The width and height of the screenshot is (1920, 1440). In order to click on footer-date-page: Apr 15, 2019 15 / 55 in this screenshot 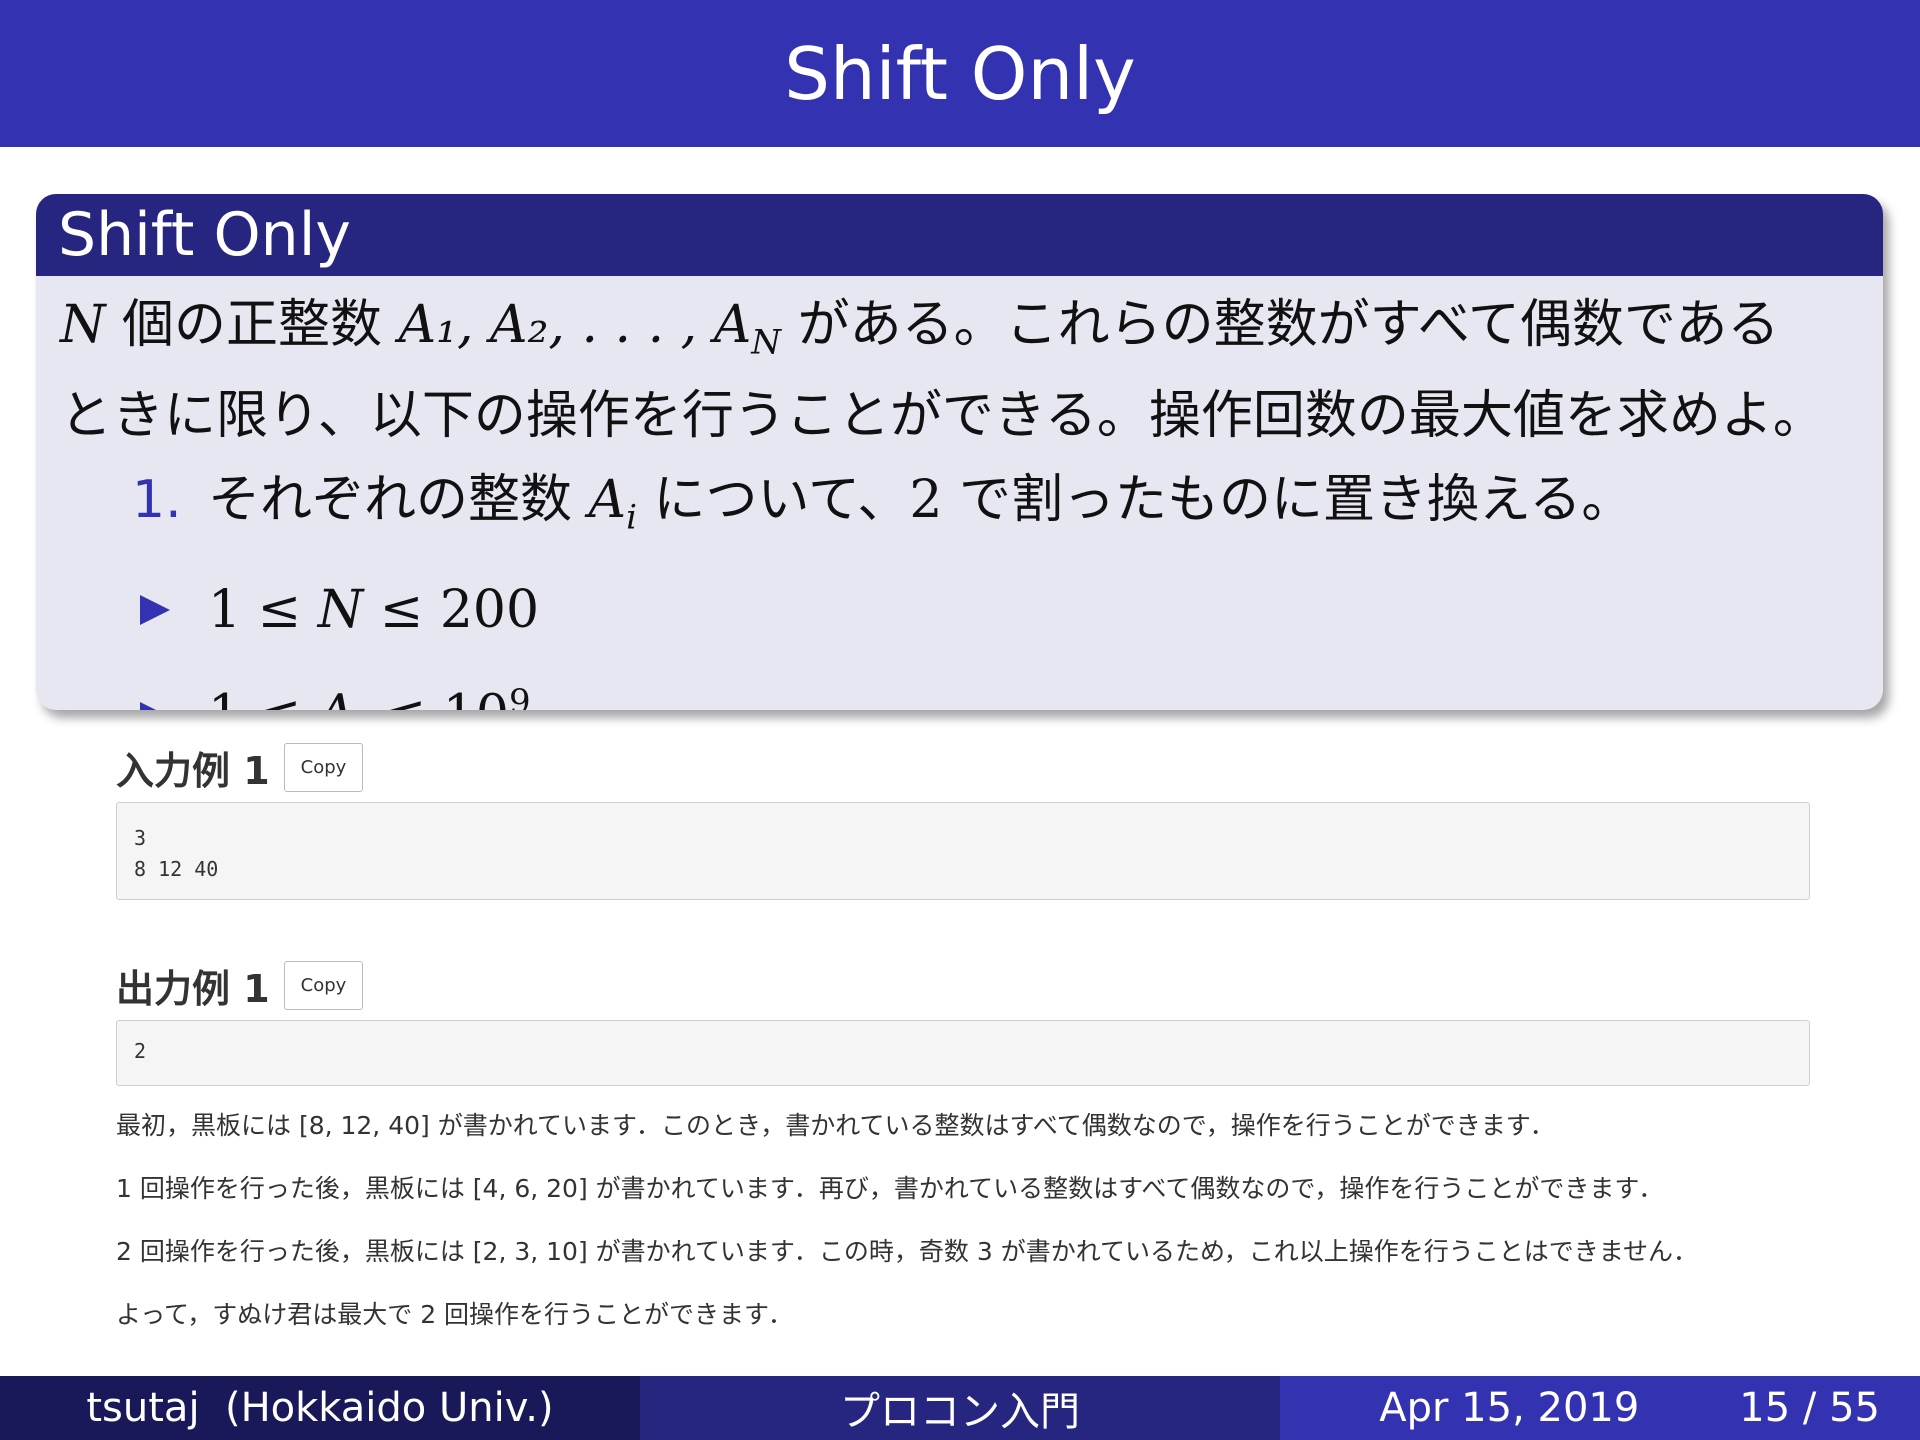, I will do `click(1600, 1408)`.